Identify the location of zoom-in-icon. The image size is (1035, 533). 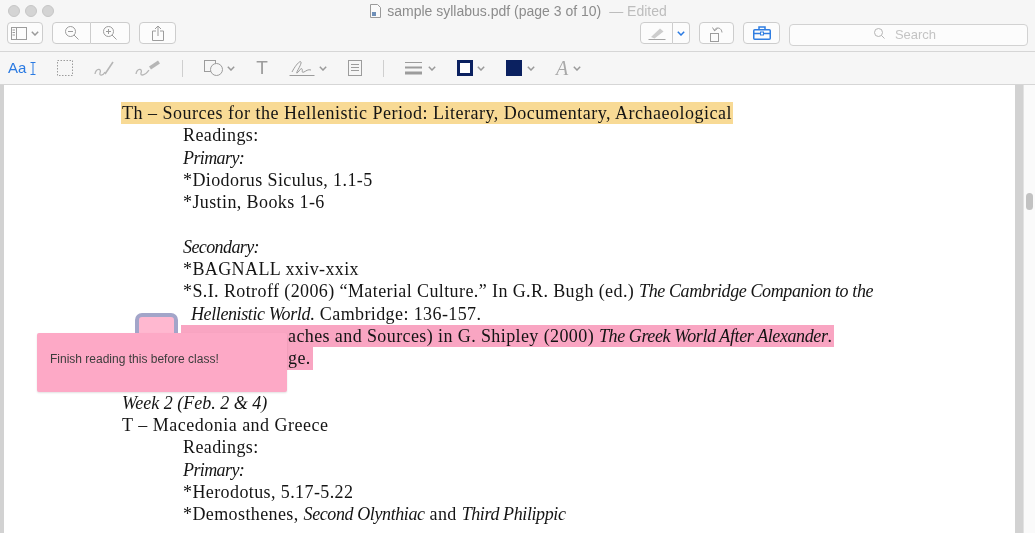
(110, 33).